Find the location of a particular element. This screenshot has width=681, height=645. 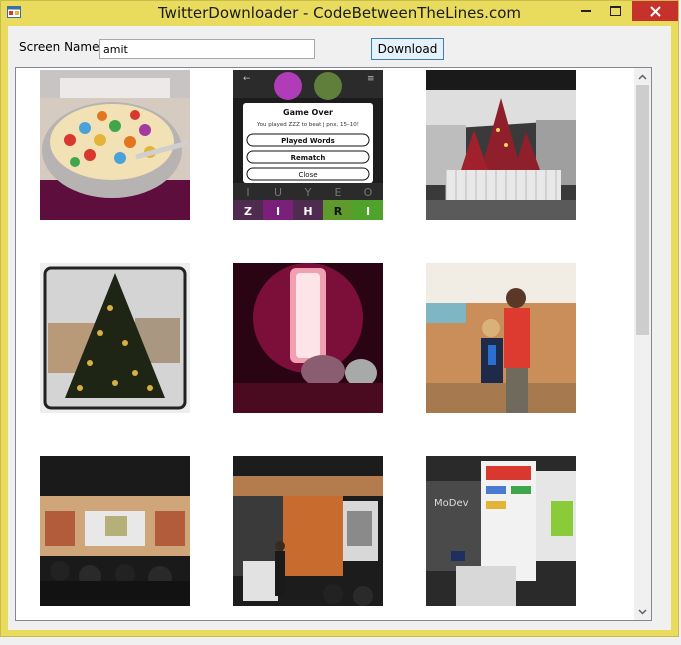

minimize-button is located at coordinates (586, 11).